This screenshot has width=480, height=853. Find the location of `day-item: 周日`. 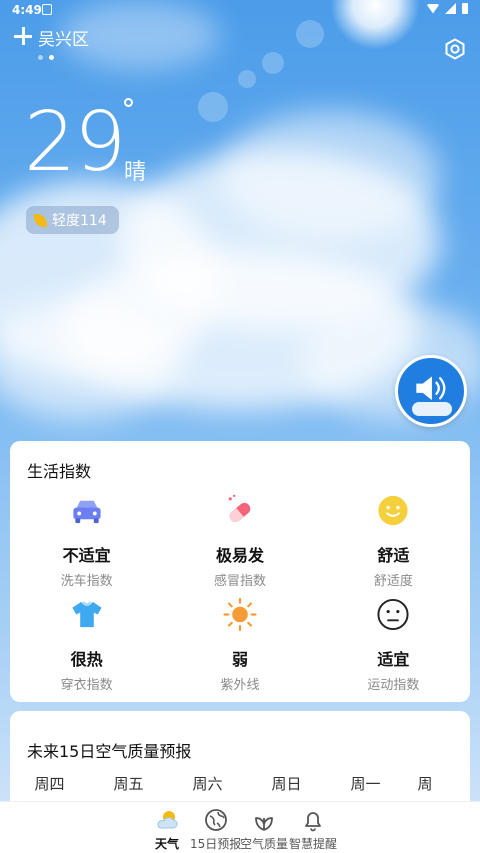

day-item: 周日 is located at coordinates (286, 783).